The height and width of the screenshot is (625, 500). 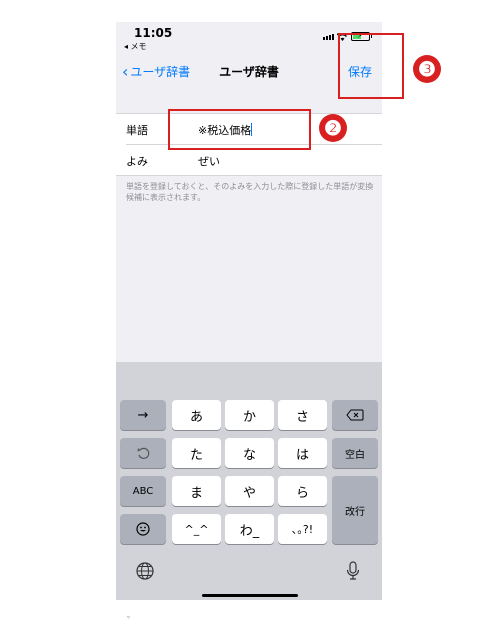 What do you see at coordinates (328, 36) in the screenshot?
I see `signal-icon` at bounding box center [328, 36].